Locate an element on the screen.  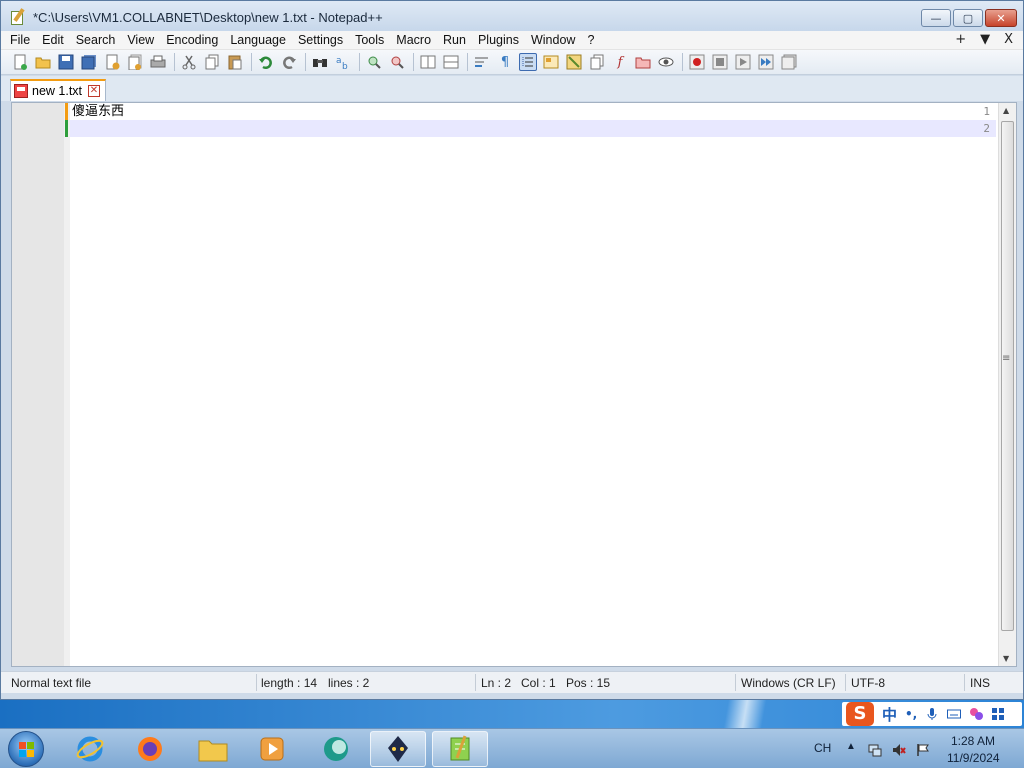
tab-list-dropdown-icon: ▼ is located at coordinates (985, 39).